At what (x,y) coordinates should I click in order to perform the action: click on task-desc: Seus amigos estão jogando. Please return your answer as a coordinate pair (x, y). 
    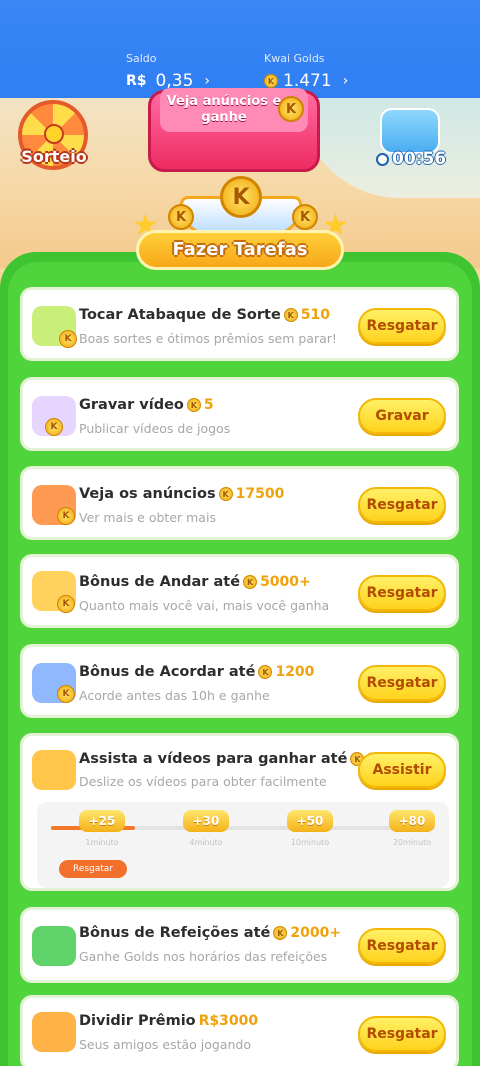
    Looking at the image, I should click on (165, 1044).